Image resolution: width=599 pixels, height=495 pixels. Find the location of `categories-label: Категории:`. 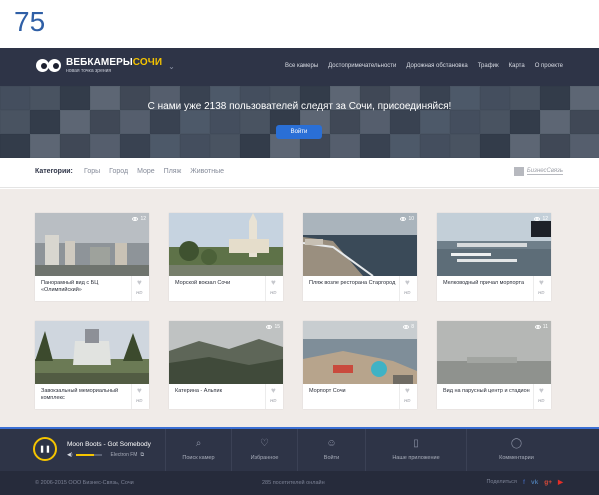

categories-label: Категории: is located at coordinates (54, 171).